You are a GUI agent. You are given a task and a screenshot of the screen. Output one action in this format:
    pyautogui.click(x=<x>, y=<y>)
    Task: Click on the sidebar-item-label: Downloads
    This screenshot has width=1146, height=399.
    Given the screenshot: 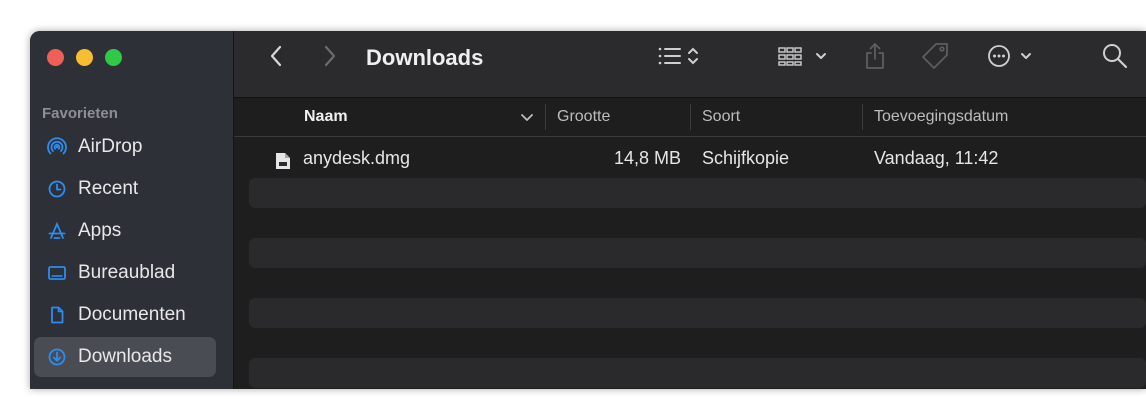 What is the action you would take?
    pyautogui.click(x=125, y=356)
    